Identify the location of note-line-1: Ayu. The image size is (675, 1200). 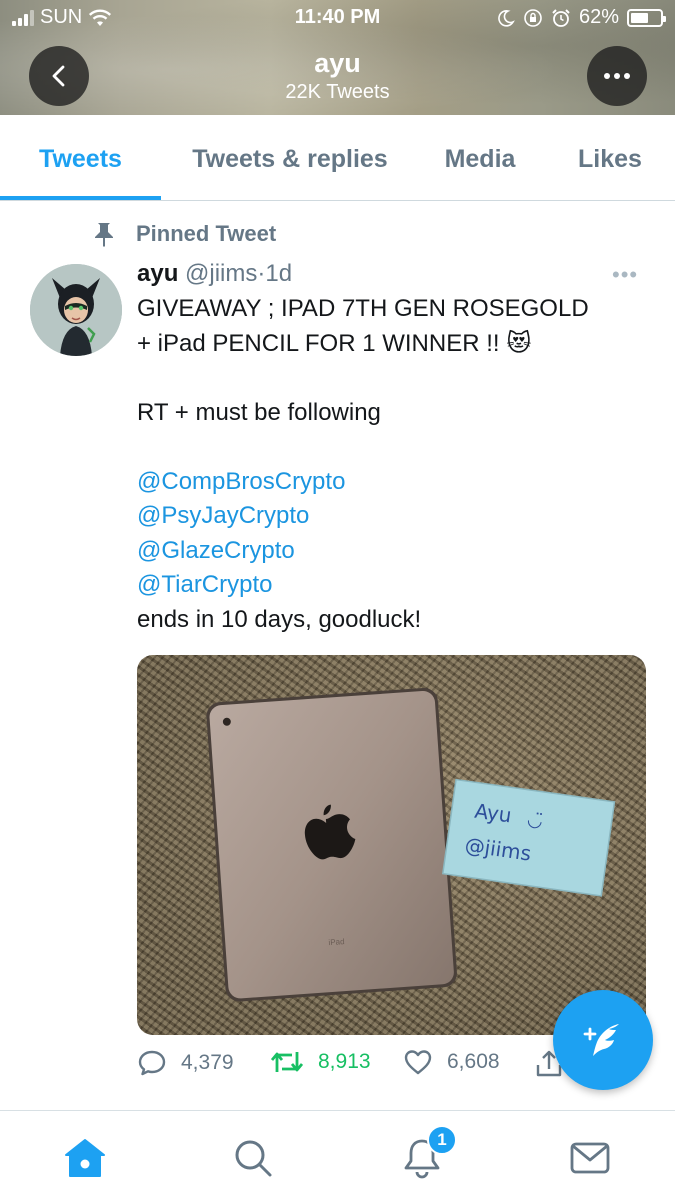
(493, 813).